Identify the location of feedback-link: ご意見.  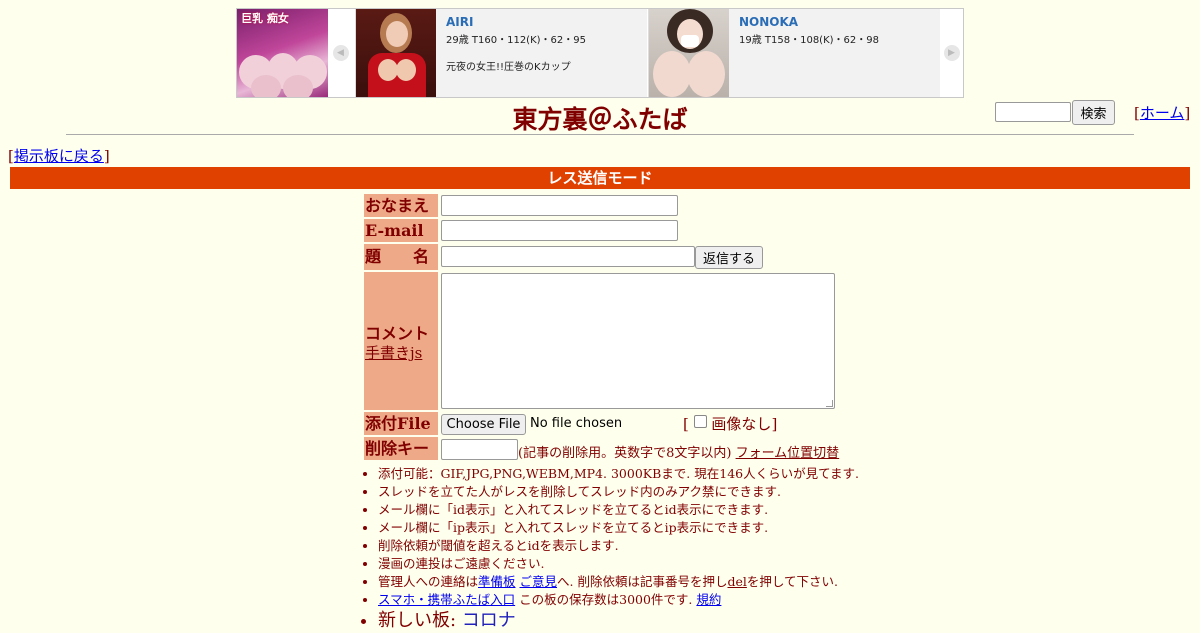
(539, 581).